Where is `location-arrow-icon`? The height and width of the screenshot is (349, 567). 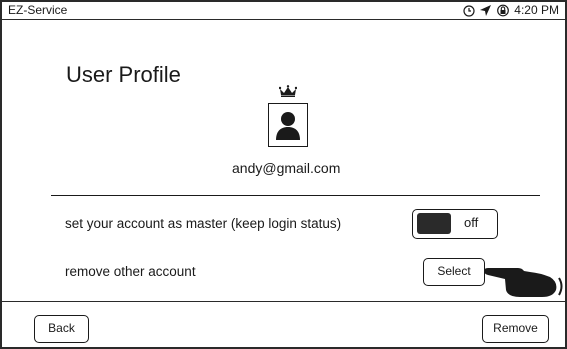 location-arrow-icon is located at coordinates (485, 10).